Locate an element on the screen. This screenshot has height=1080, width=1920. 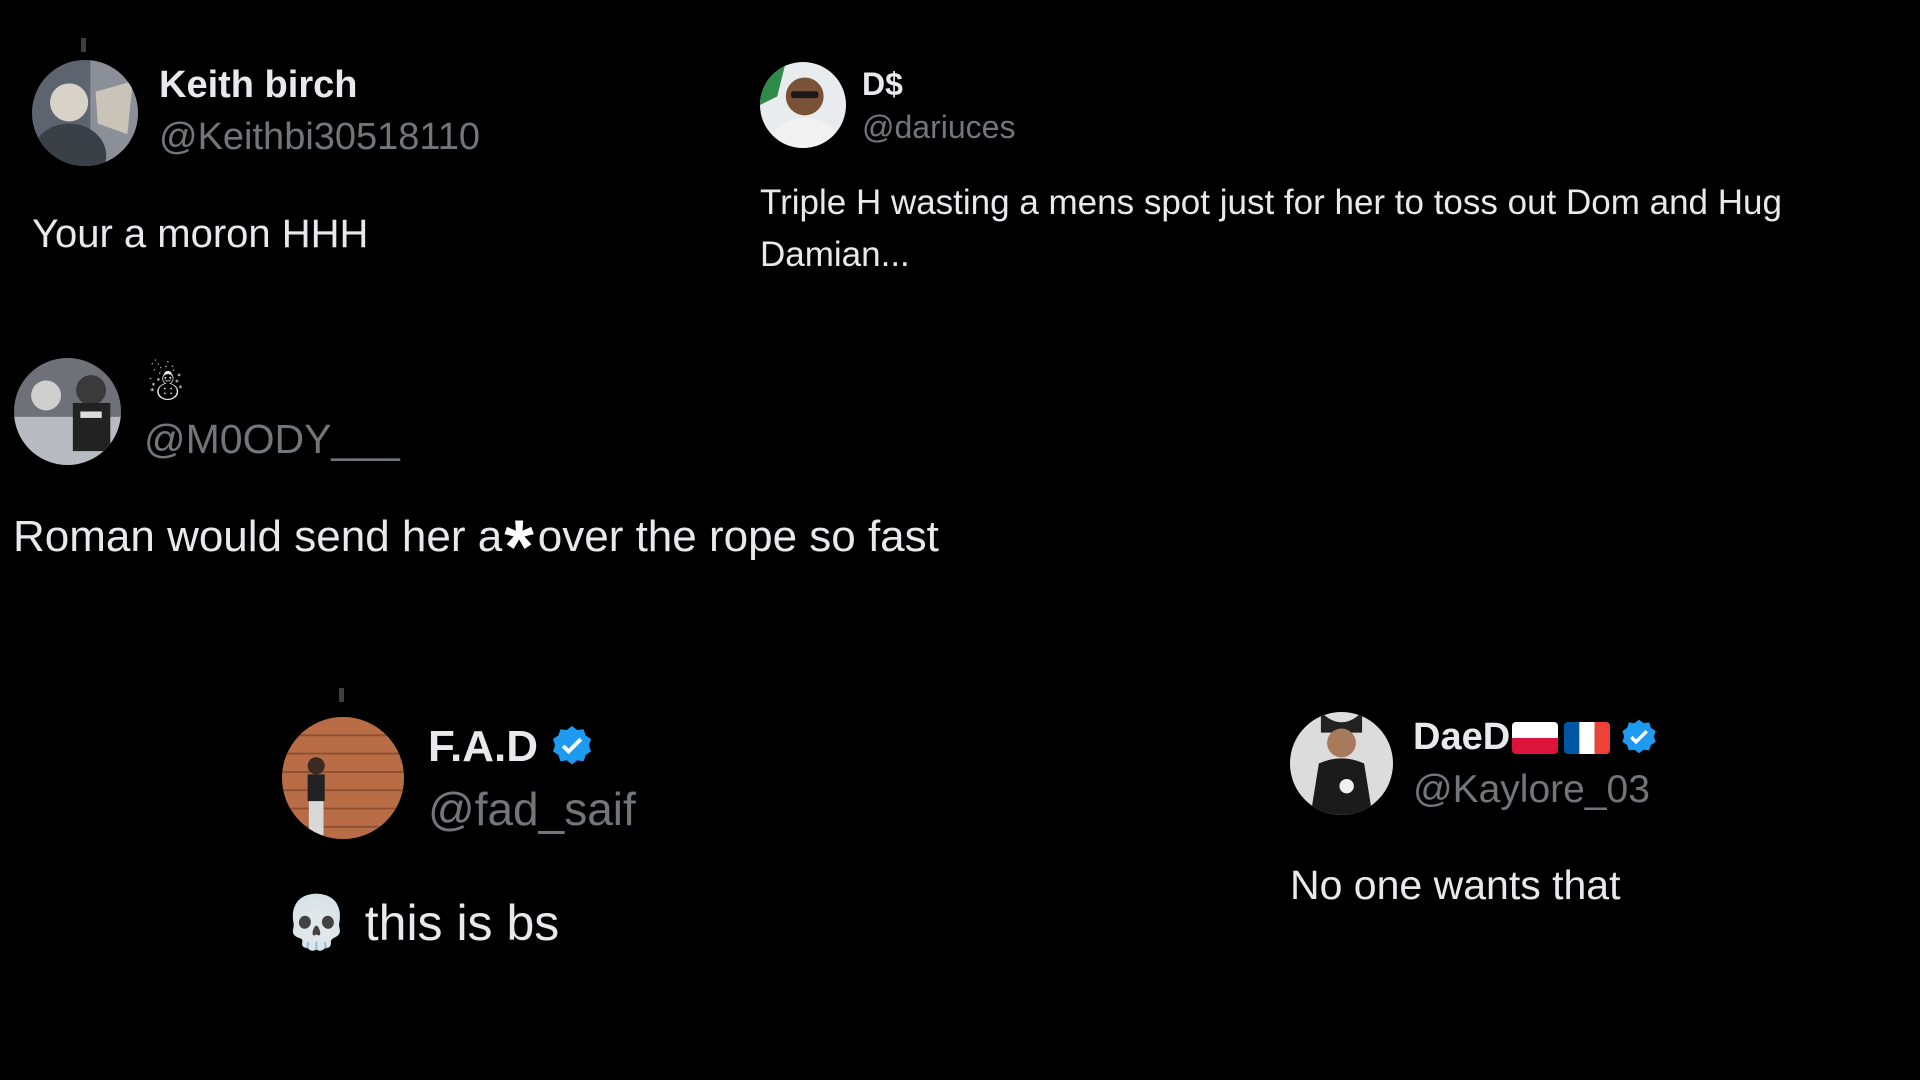
tweet-text: 💀 this is bs is located at coordinates (421, 922).